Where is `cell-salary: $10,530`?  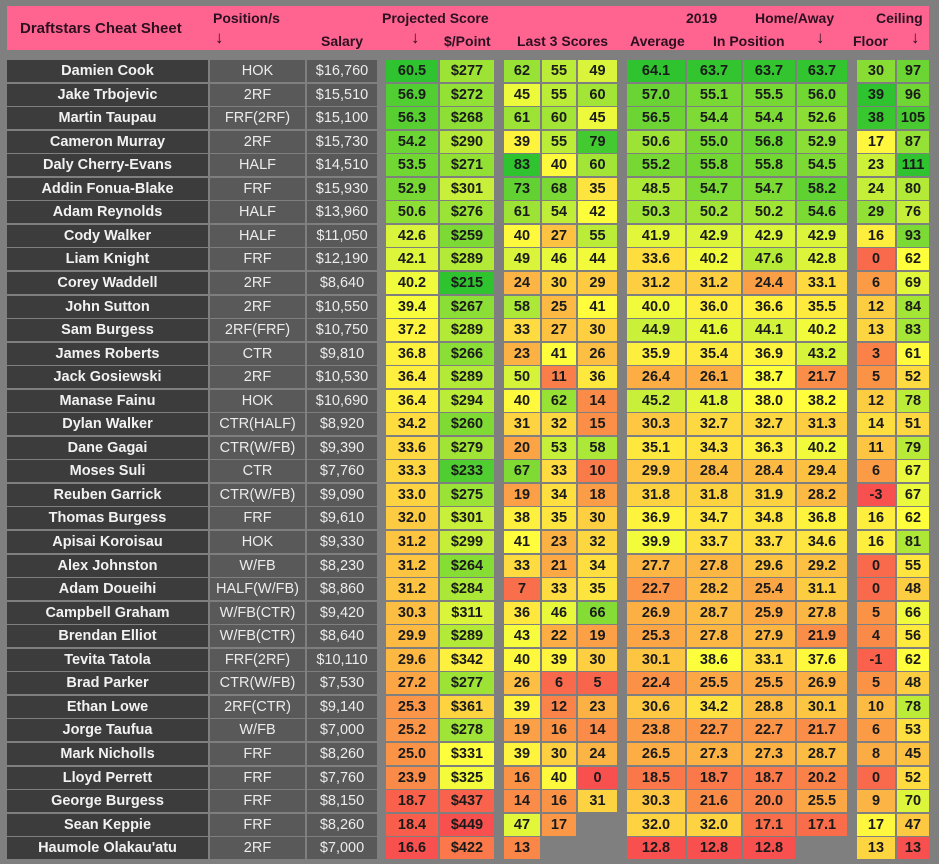
cell-salary: $10,530 is located at coordinates (342, 377).